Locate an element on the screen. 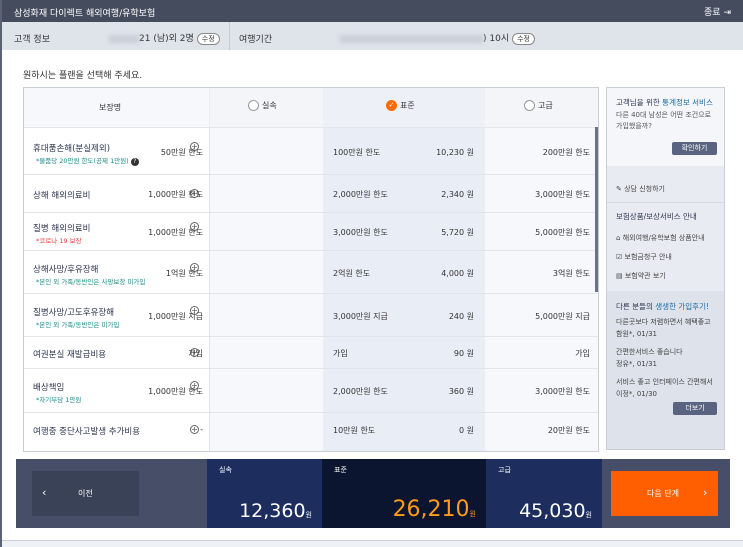 This screenshot has height=547, width=743. exit-icon: ⇥ is located at coordinates (727, 13).